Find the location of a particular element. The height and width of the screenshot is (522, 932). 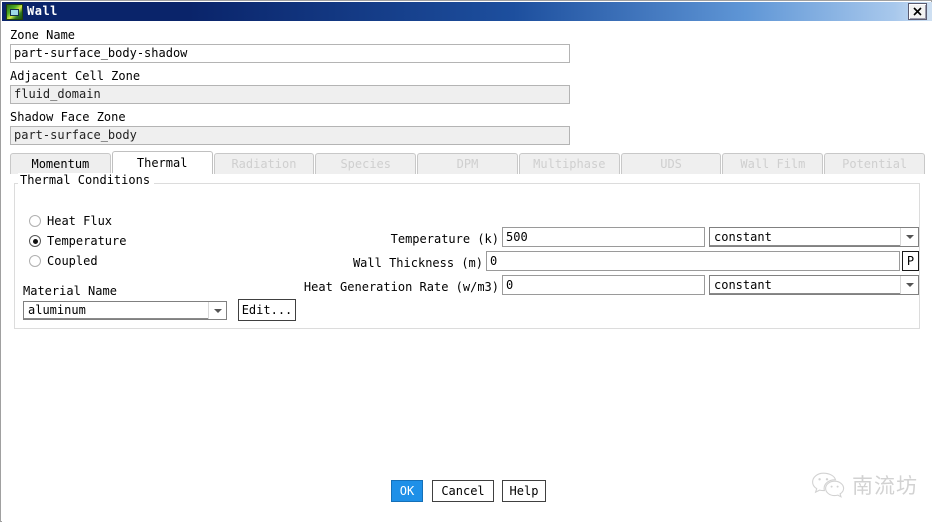

wall-thickness-input: 0 is located at coordinates (693, 261).